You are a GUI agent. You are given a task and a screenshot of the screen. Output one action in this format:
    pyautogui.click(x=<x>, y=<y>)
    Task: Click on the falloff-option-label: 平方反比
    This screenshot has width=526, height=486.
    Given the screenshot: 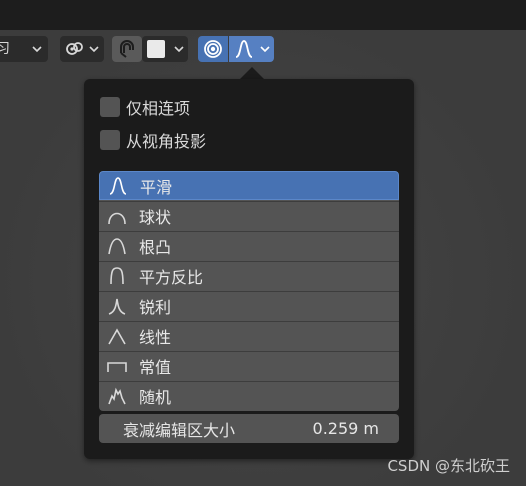 What is the action you would take?
    pyautogui.click(x=171, y=277)
    